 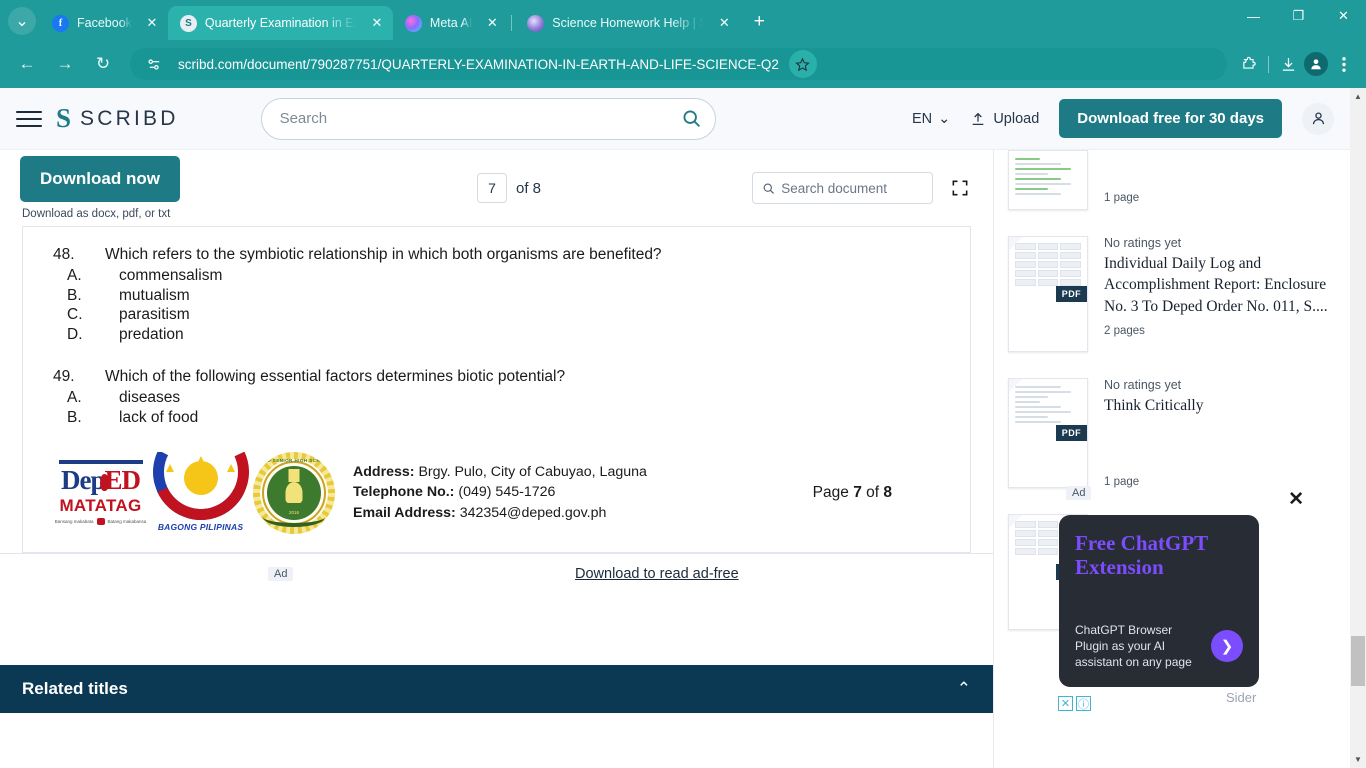 I want to click on upload-button: Upload, so click(x=1004, y=119).